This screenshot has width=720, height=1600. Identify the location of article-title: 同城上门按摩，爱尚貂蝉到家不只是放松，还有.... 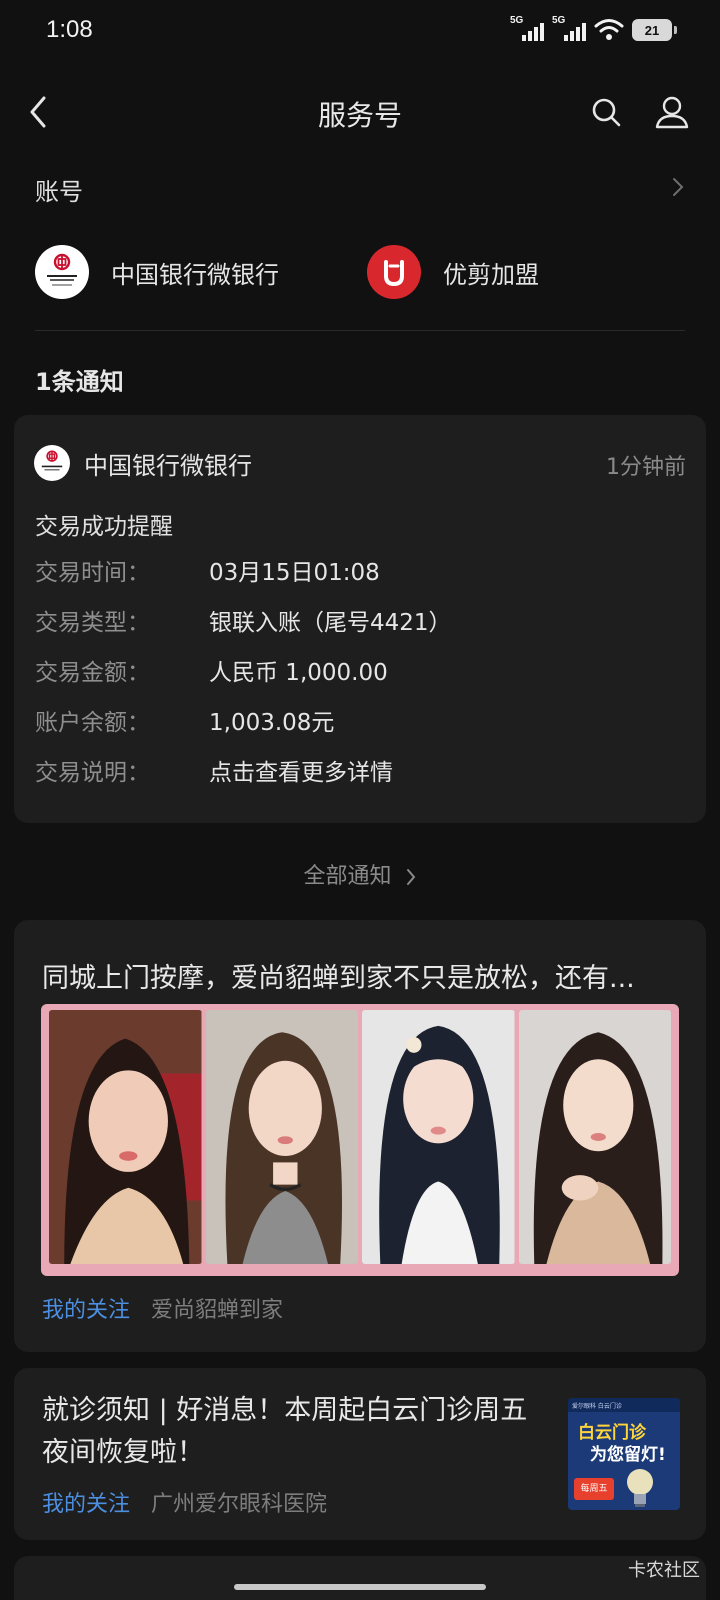
(338, 978).